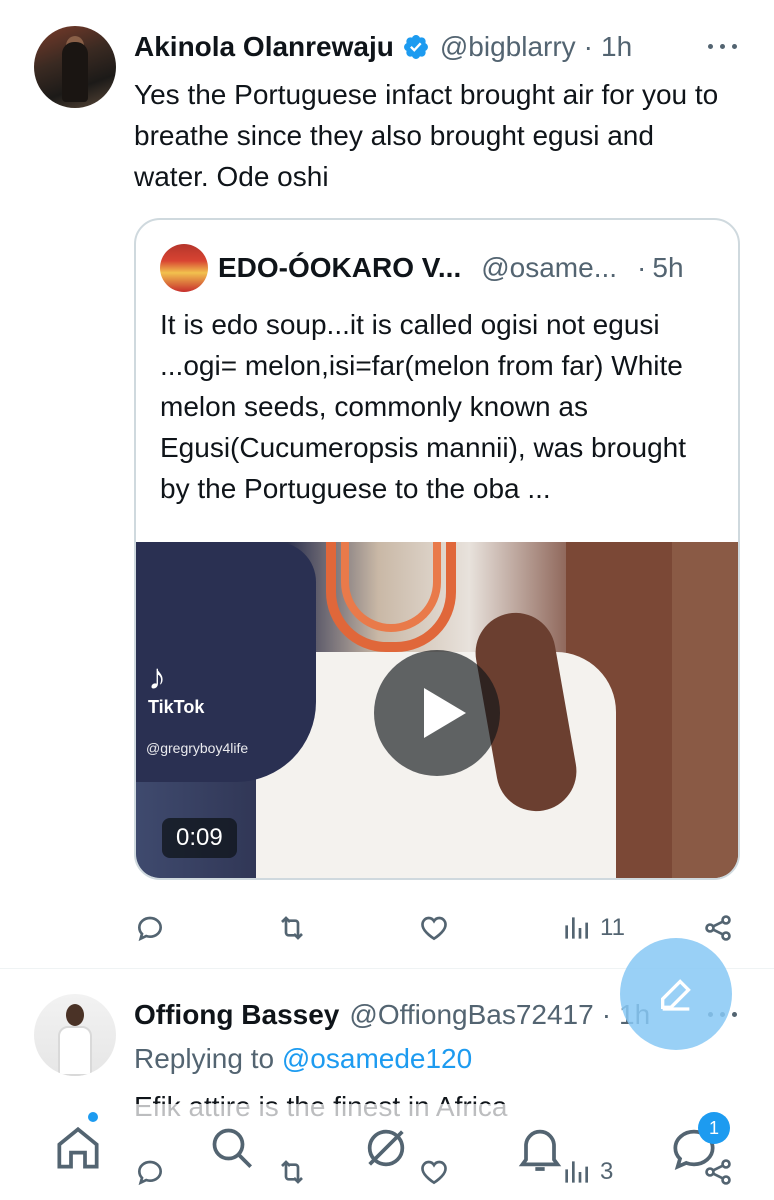 This screenshot has width=774, height=1200. What do you see at coordinates (176, 707) in the screenshot?
I see `tiktok-label: TikTok` at bounding box center [176, 707].